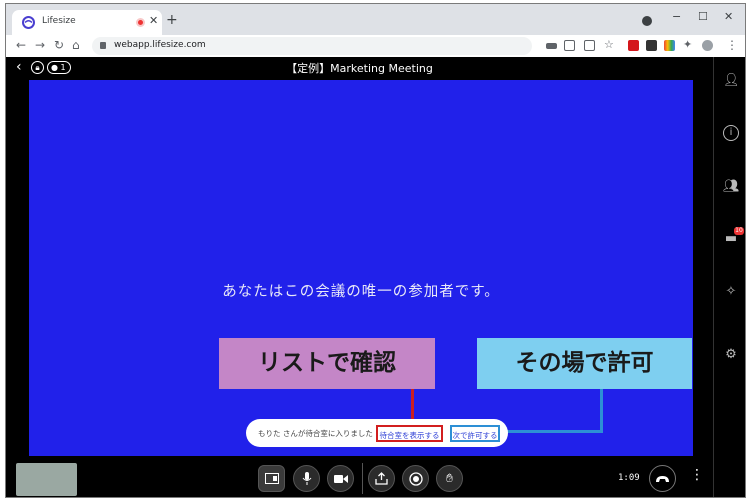 This screenshot has height=501, width=750. What do you see at coordinates (76, 45) in the screenshot?
I see `home-icon: ⌂` at bounding box center [76, 45].